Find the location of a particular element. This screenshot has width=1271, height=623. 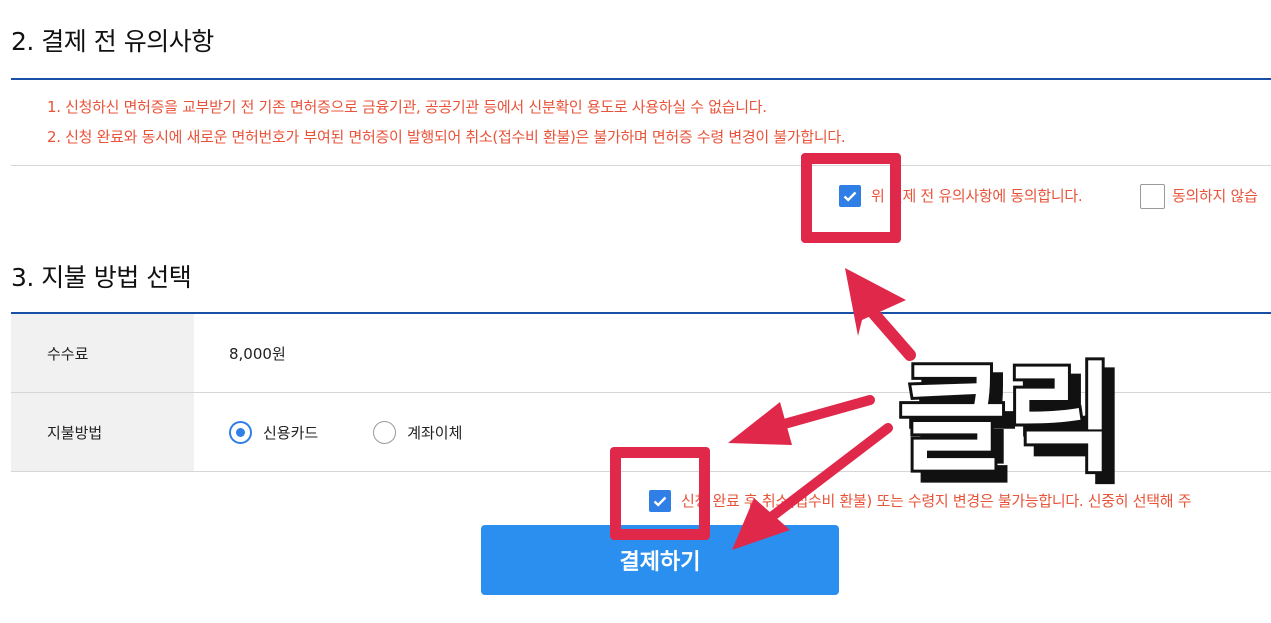

highlight-box-confirm is located at coordinates (660, 493).